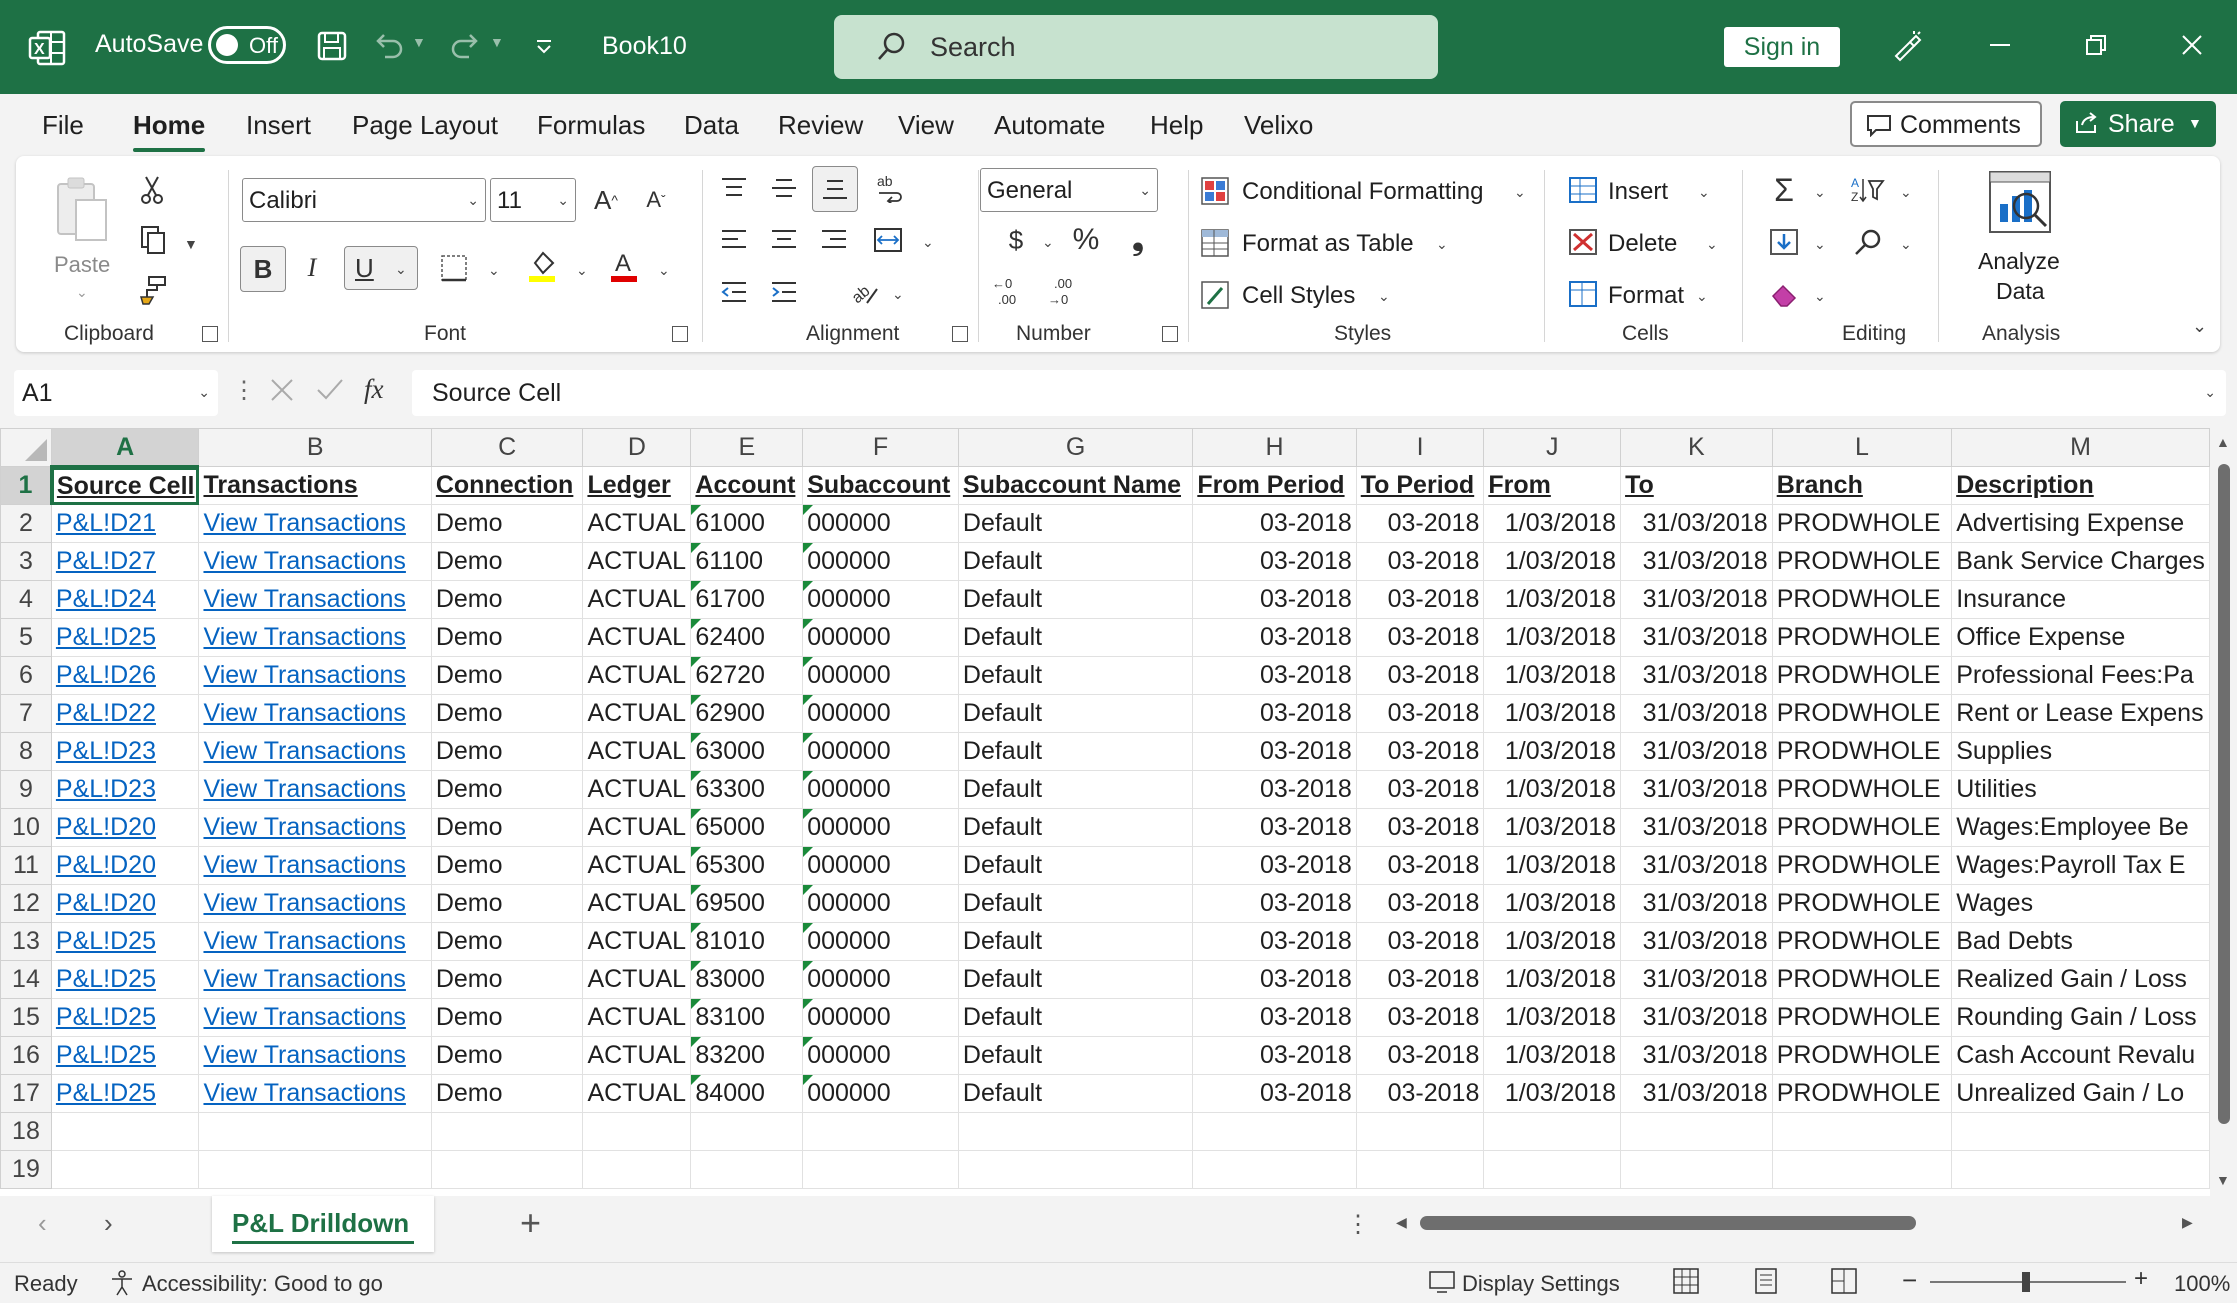 This screenshot has height=1303, width=2237. What do you see at coordinates (330, 392) in the screenshot?
I see `enter-check-icon` at bounding box center [330, 392].